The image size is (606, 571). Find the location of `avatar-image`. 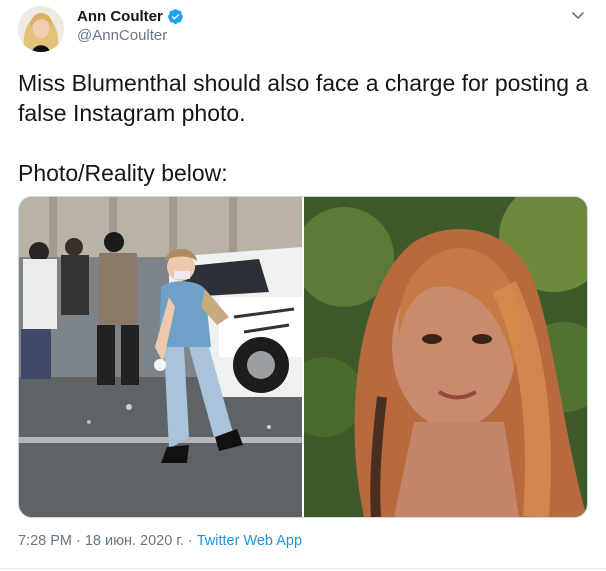

avatar-image is located at coordinates (41, 29).